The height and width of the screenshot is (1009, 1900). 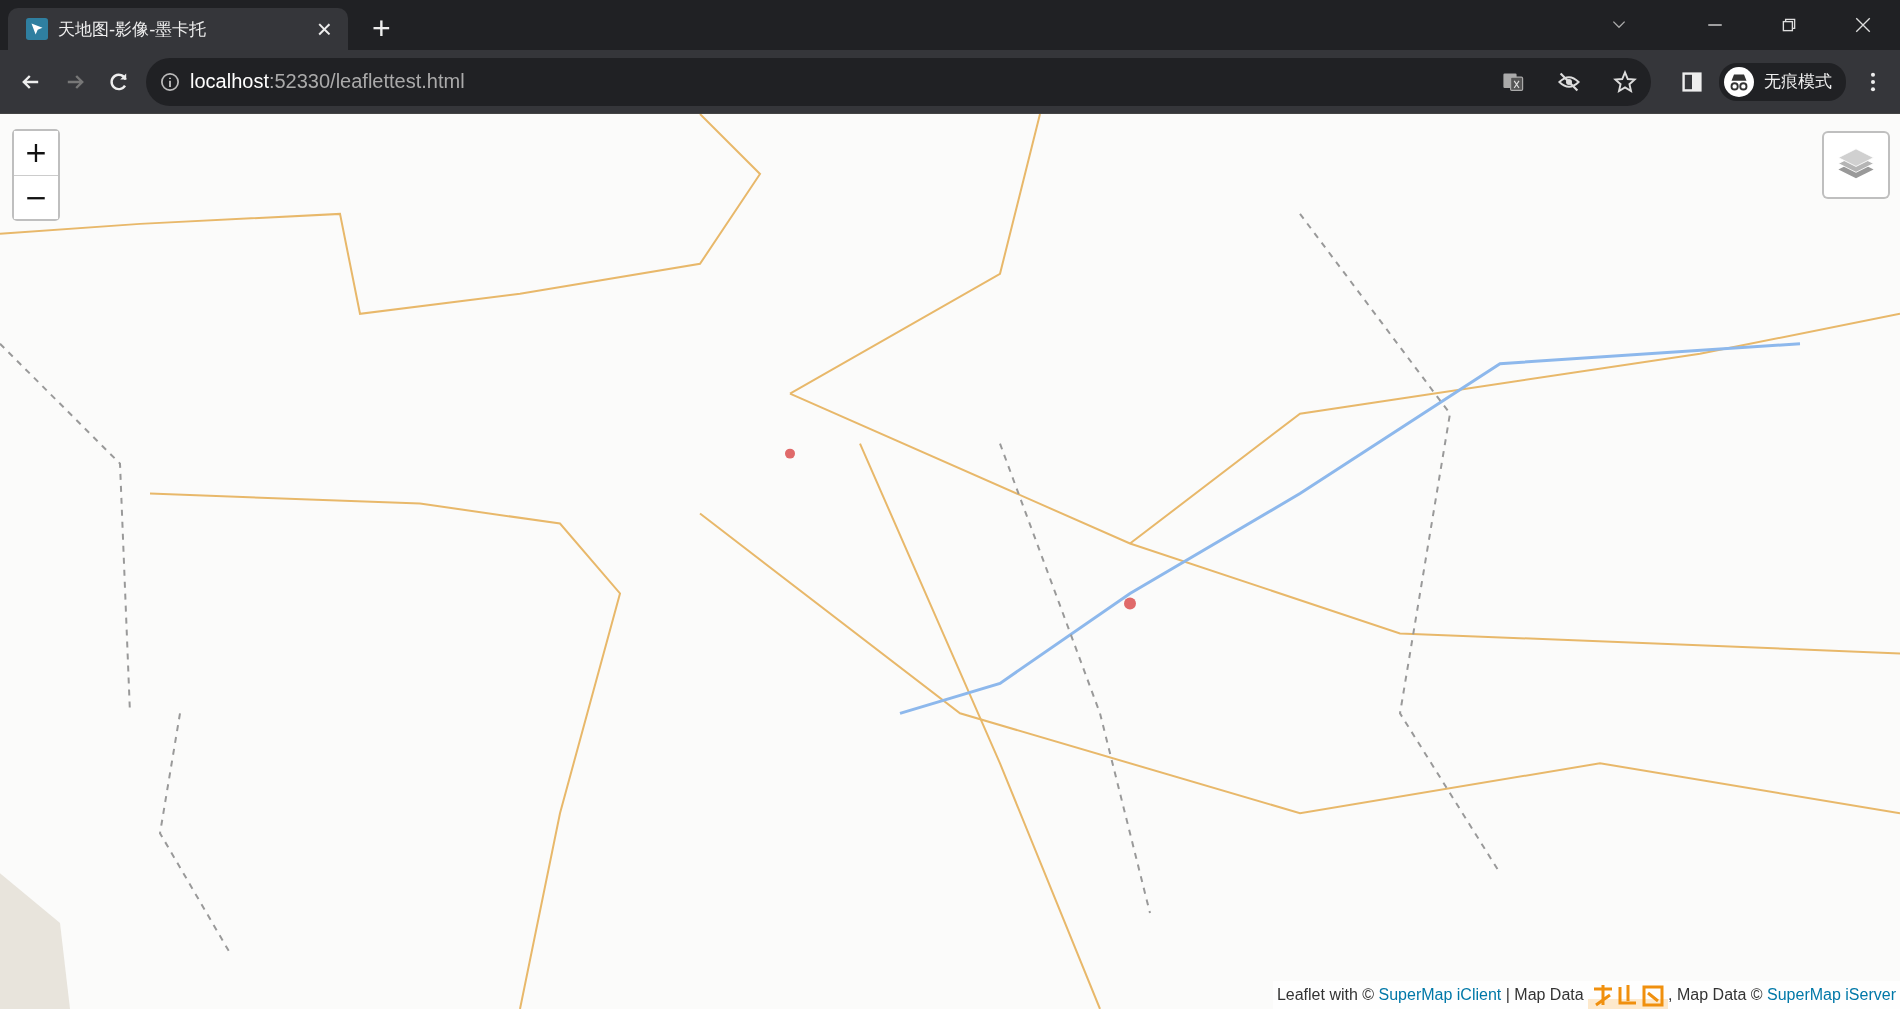 I want to click on info-icon, so click(x=170, y=81).